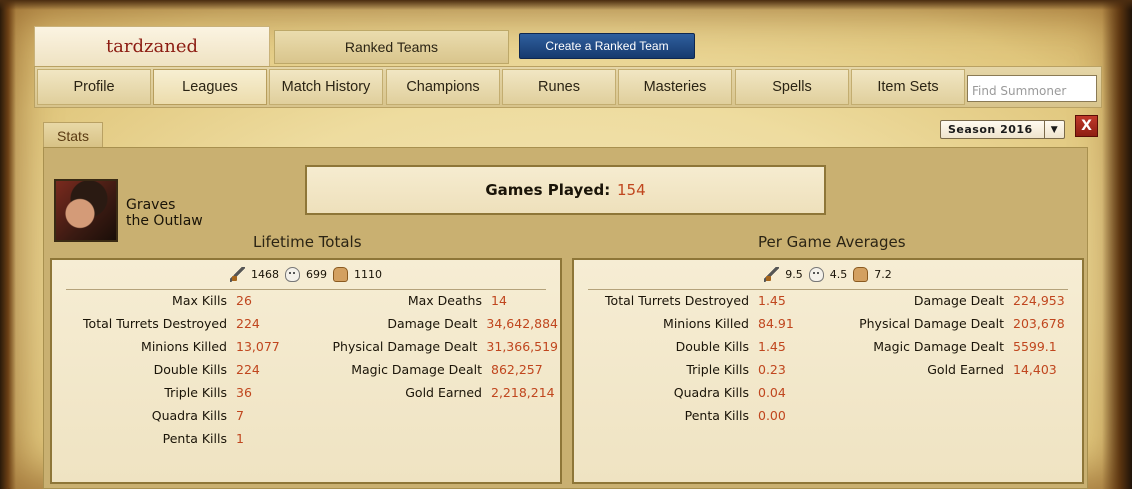 The width and height of the screenshot is (1132, 489). I want to click on stat-value: 224,953, so click(1039, 300).